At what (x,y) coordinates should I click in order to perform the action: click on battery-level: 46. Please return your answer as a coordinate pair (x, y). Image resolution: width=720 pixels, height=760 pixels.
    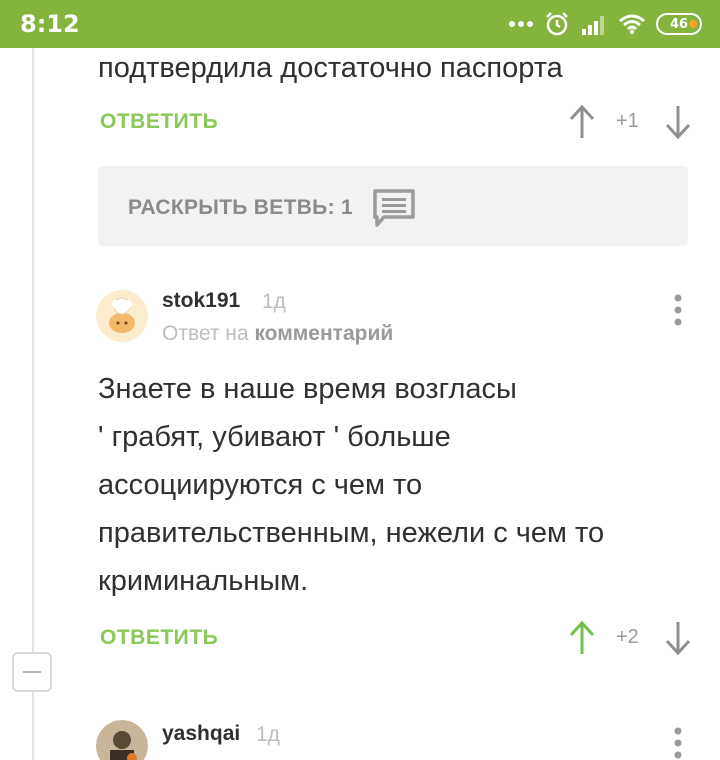
    Looking at the image, I should click on (679, 24).